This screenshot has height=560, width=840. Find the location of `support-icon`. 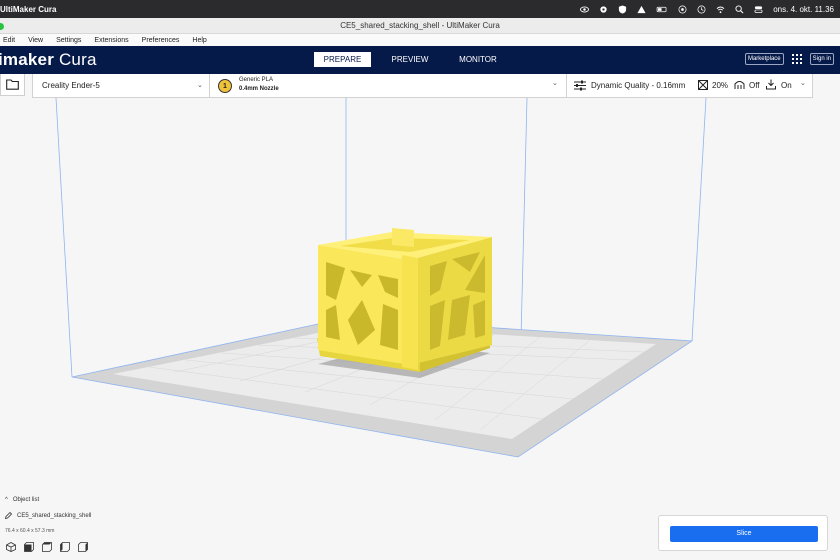

support-icon is located at coordinates (739, 85).